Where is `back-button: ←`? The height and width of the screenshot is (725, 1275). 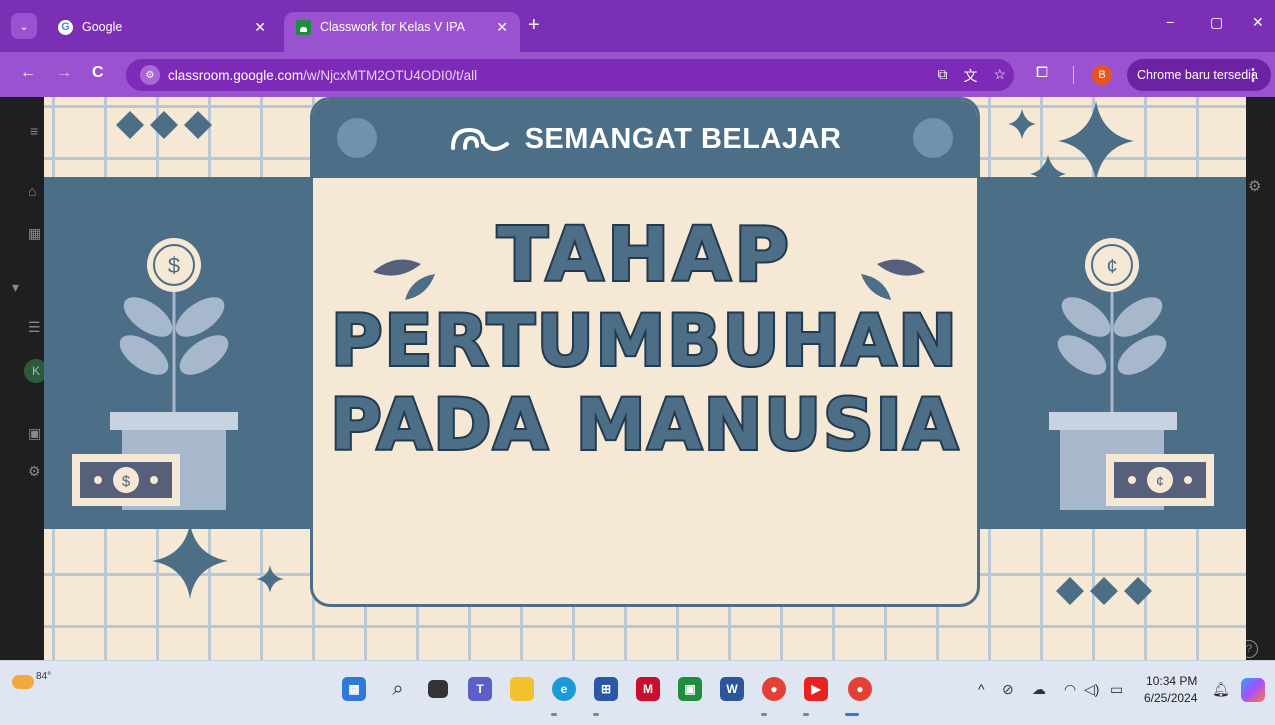 back-button: ← is located at coordinates (28, 73).